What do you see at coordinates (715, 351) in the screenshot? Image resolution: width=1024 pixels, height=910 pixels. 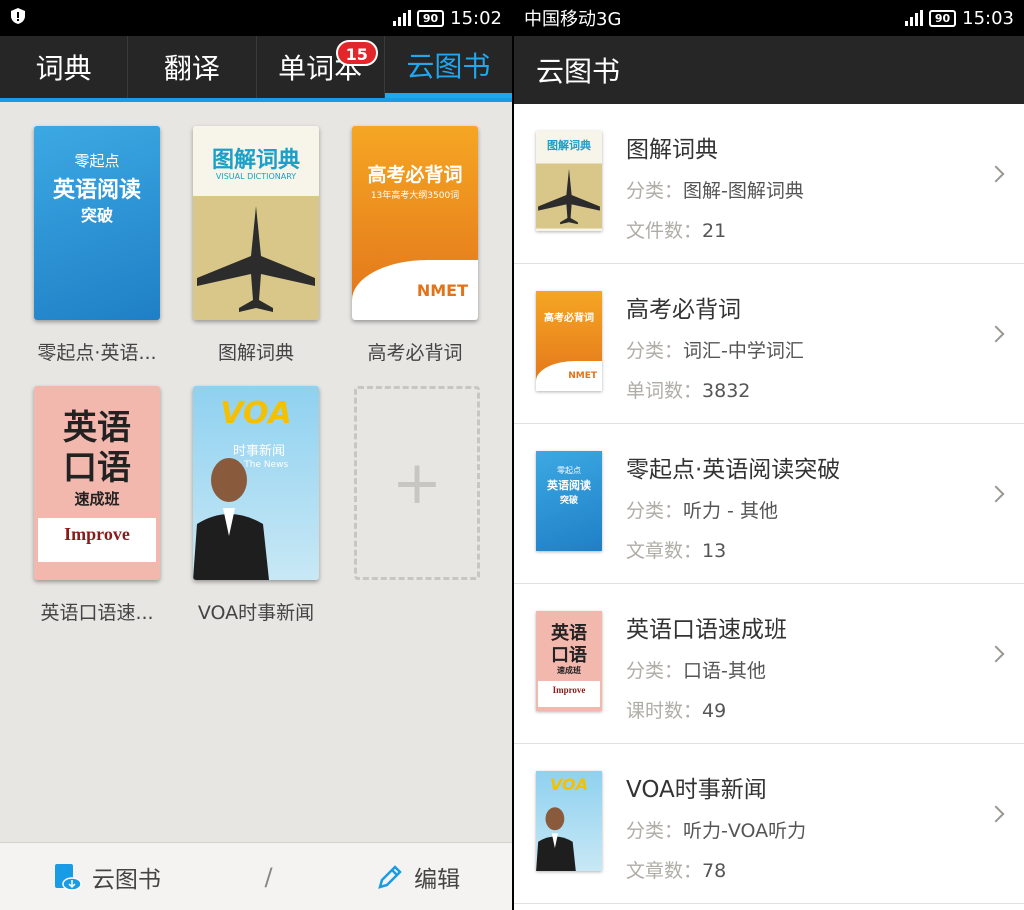 I see `book-category: 分类：词汇-中学词汇` at bounding box center [715, 351].